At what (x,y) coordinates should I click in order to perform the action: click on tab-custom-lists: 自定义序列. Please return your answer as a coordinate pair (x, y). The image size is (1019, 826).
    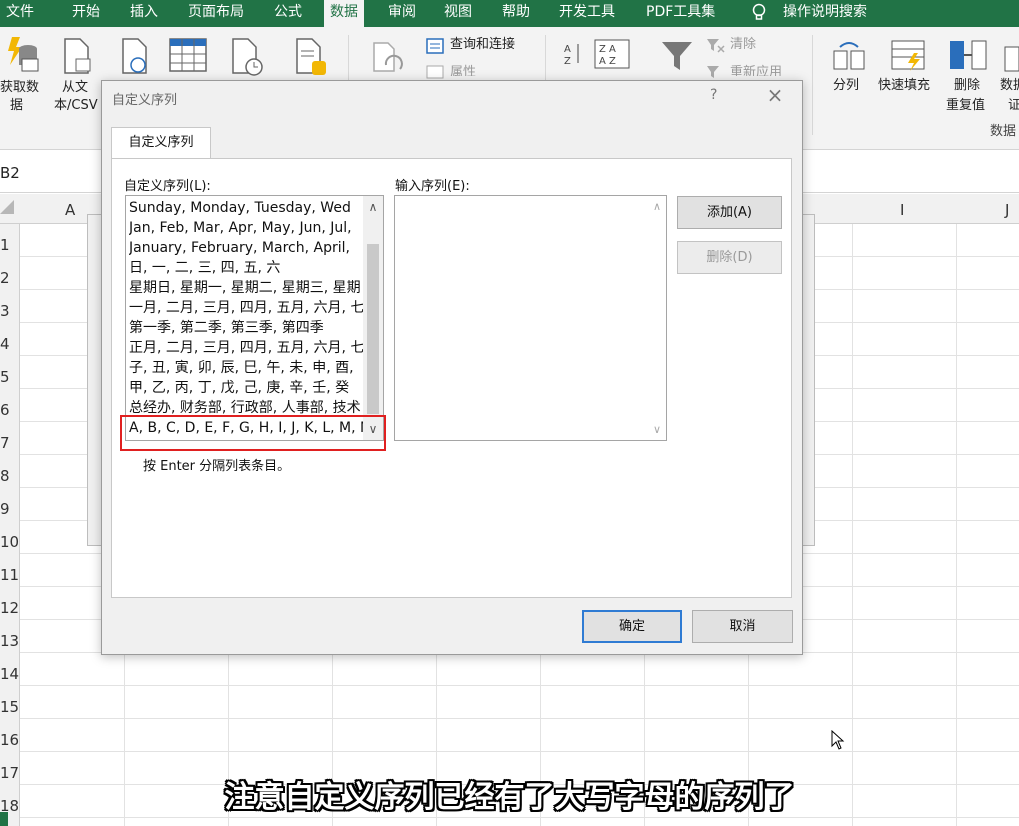
    Looking at the image, I should click on (161, 143).